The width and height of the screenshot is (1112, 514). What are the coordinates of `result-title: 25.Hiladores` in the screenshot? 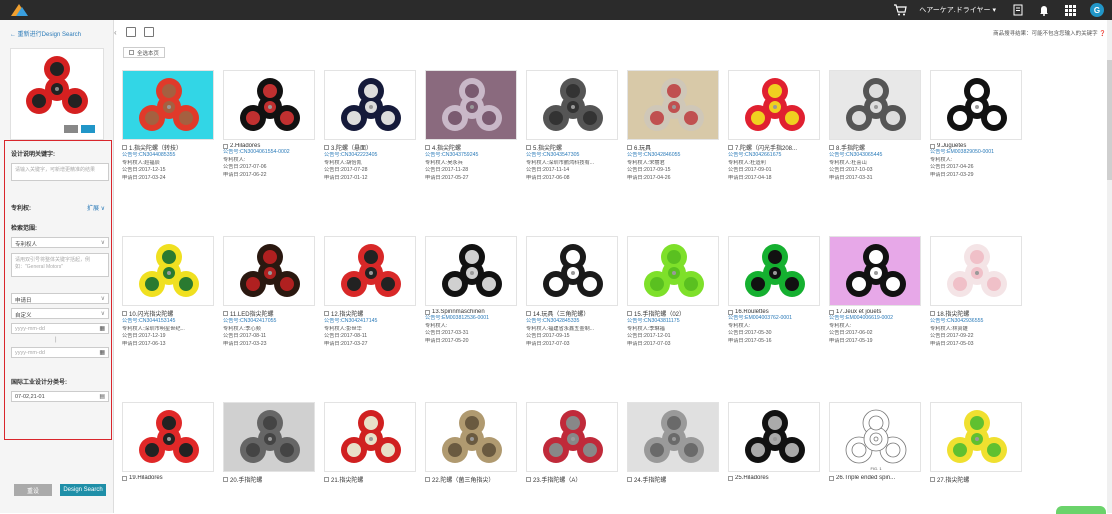 It's located at (775, 478).